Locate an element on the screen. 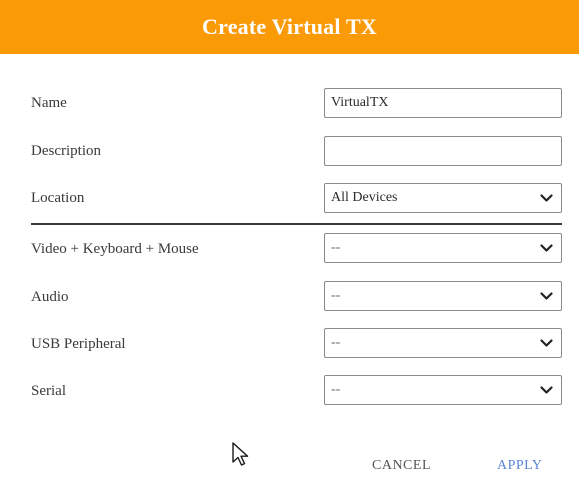 This screenshot has height=492, width=579. name-label: Name is located at coordinates (49, 103).